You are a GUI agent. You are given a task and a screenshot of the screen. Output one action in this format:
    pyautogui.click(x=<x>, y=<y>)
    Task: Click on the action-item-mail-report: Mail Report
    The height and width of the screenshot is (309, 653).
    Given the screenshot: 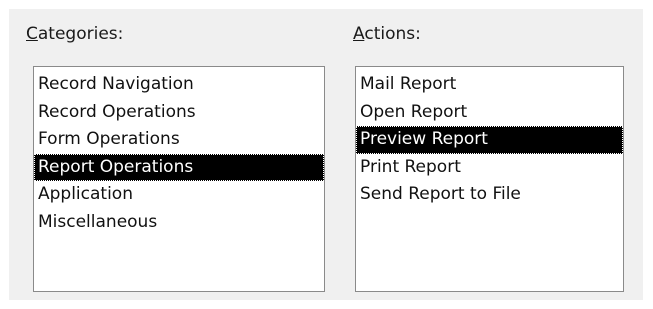 What is the action you would take?
    pyautogui.click(x=489, y=85)
    